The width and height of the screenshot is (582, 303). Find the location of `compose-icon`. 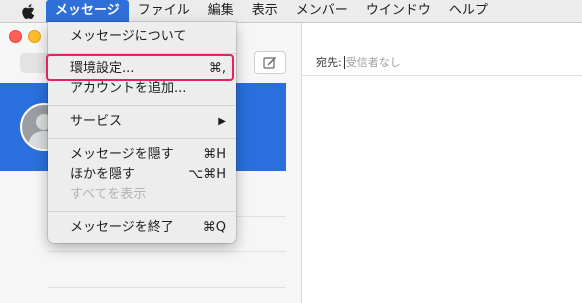

compose-icon is located at coordinates (269, 63).